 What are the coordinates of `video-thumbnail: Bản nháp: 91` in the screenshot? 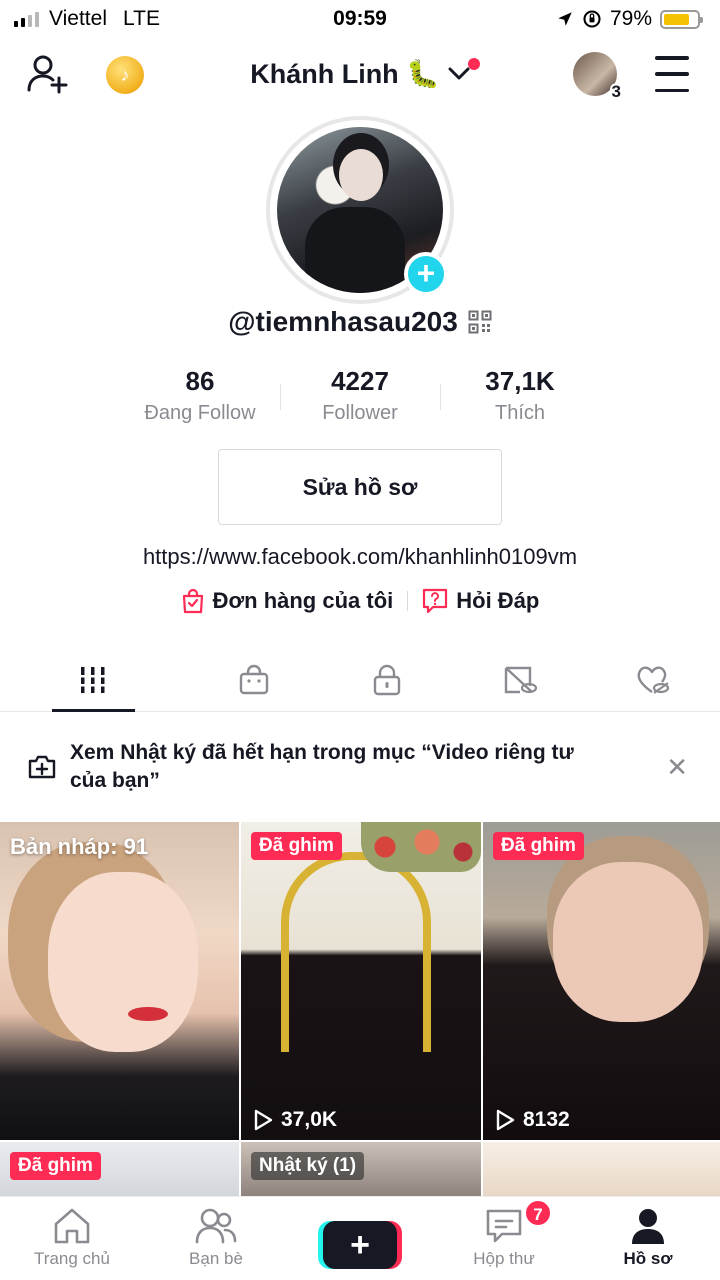 It's located at (119, 981).